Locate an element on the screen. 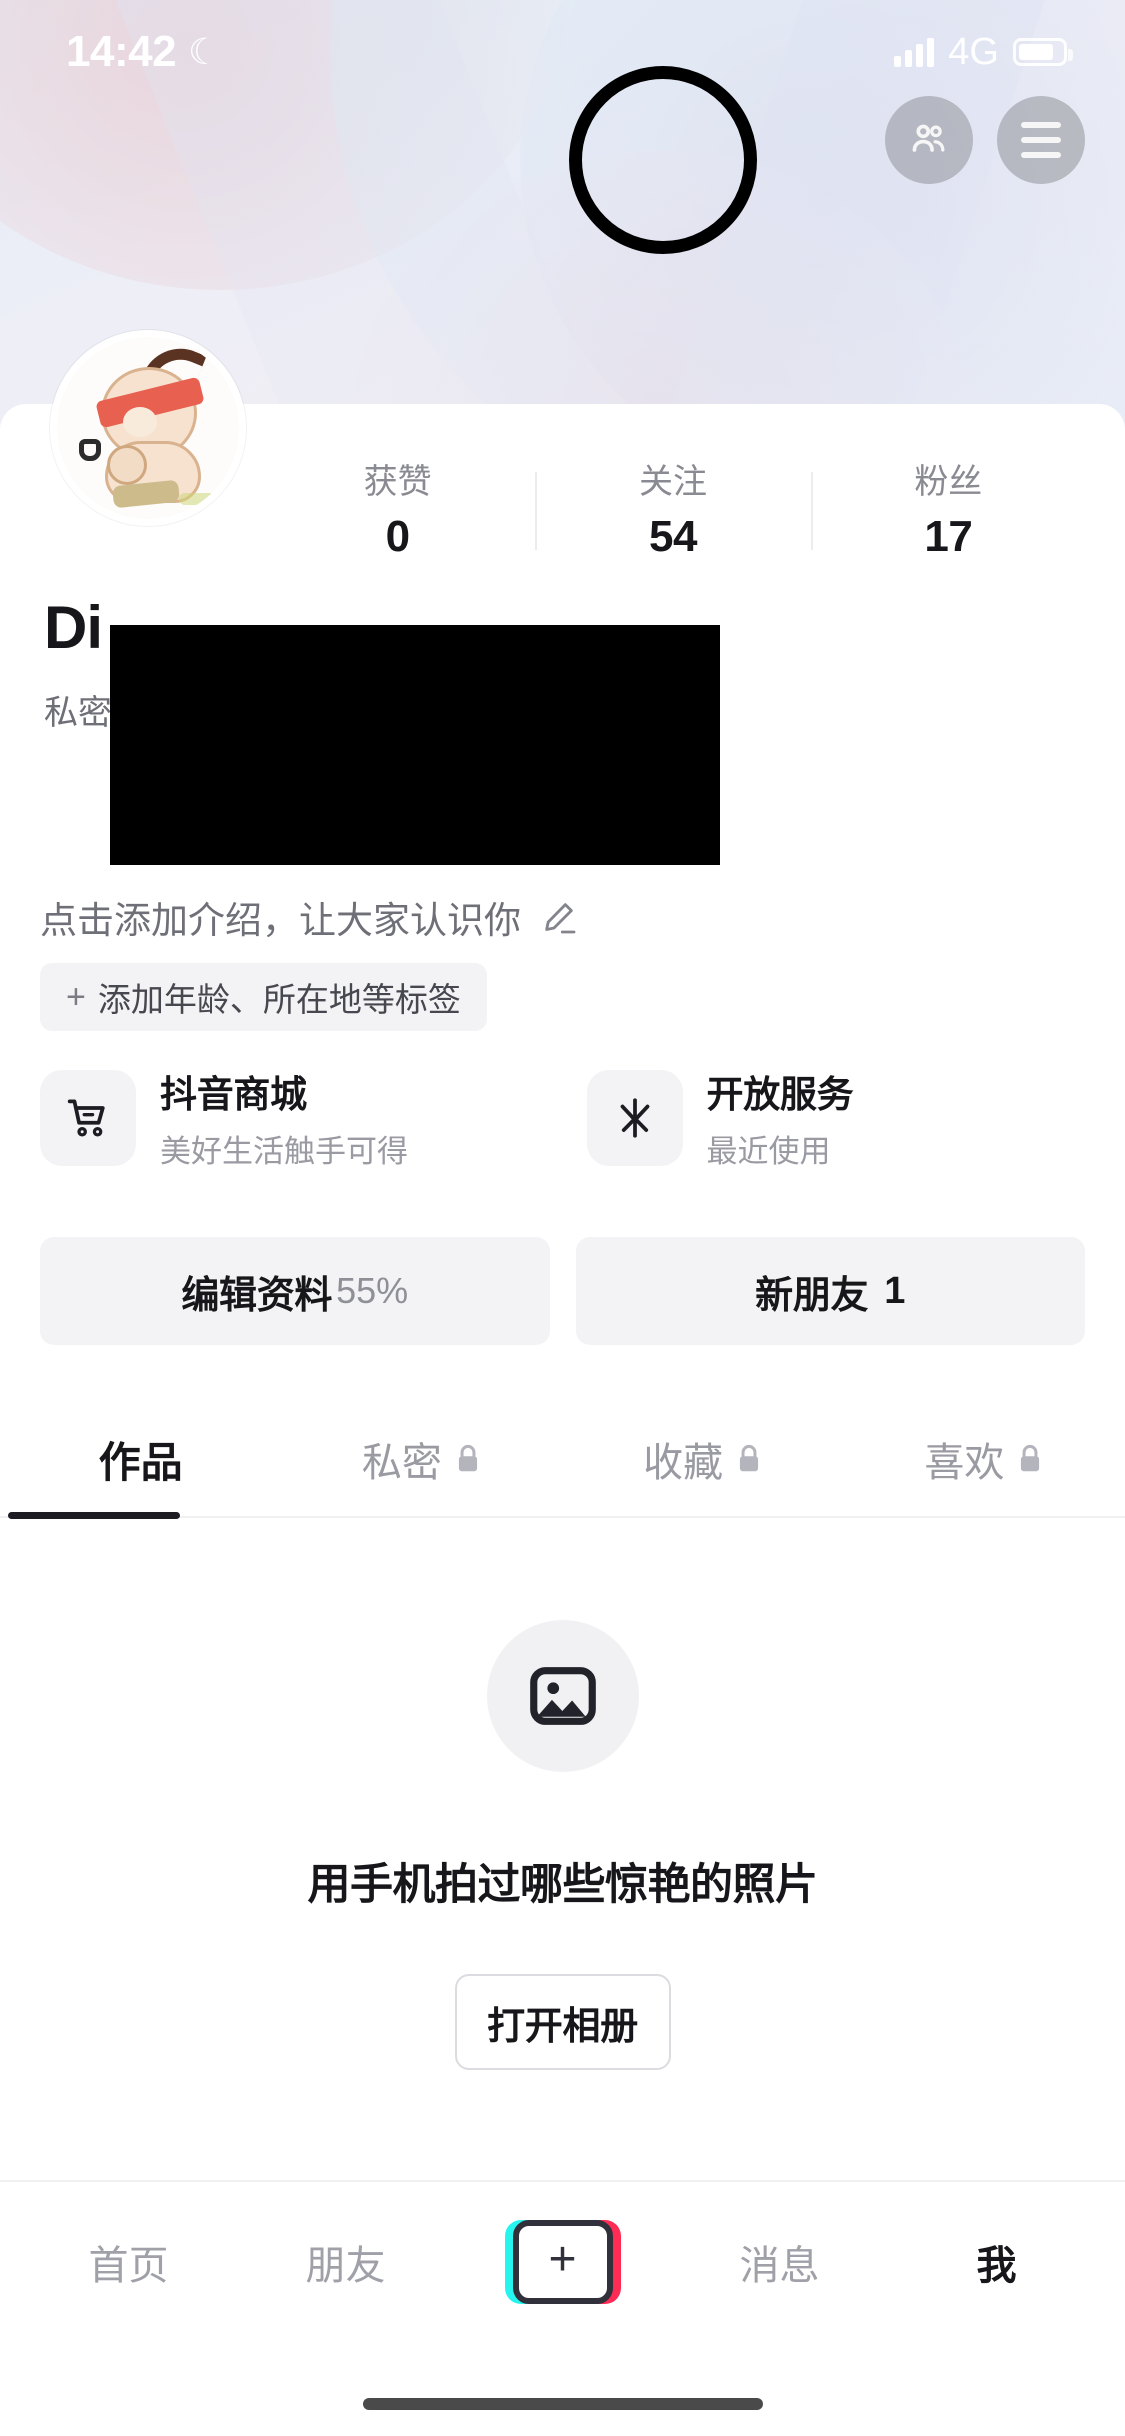 Image resolution: width=1125 pixels, height=2436 pixels. edit-profile-label: 编辑资料 is located at coordinates (257, 1295).